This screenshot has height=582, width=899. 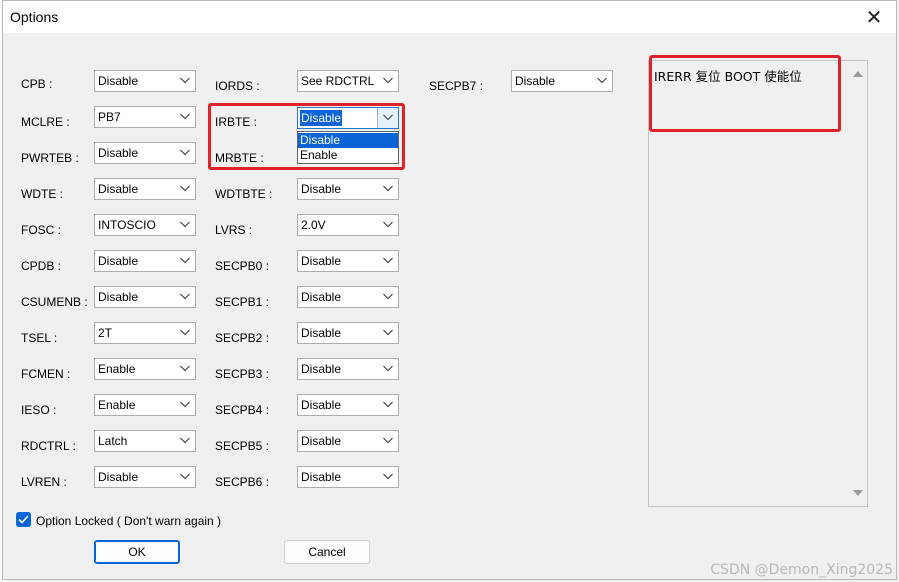 I want to click on select-value: PB7, so click(x=109, y=117).